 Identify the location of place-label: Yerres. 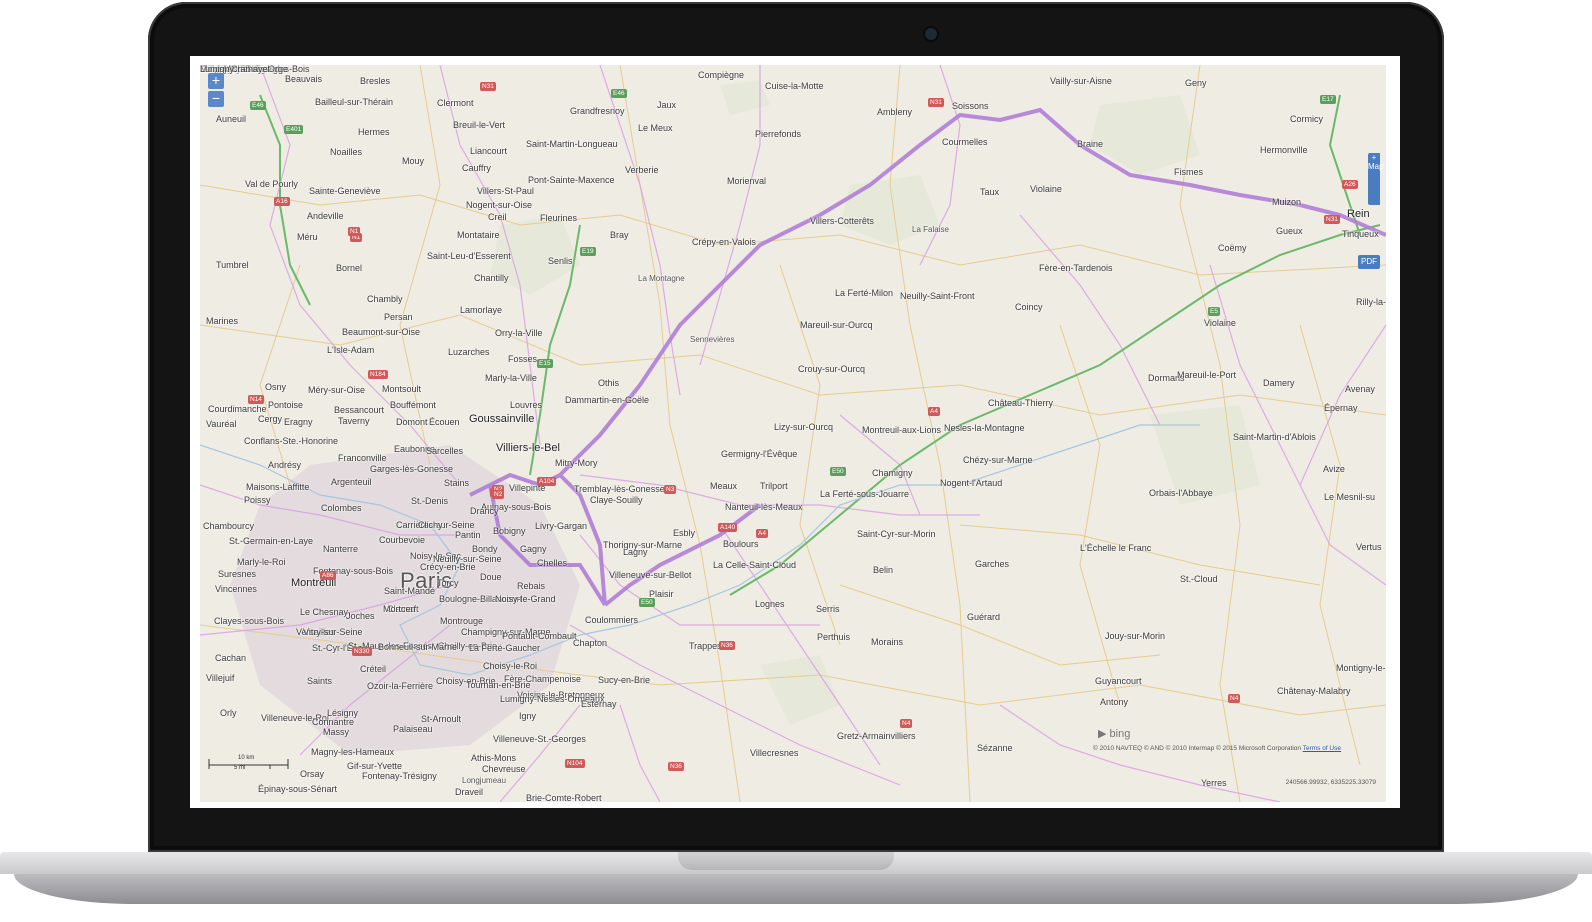
(1214, 783).